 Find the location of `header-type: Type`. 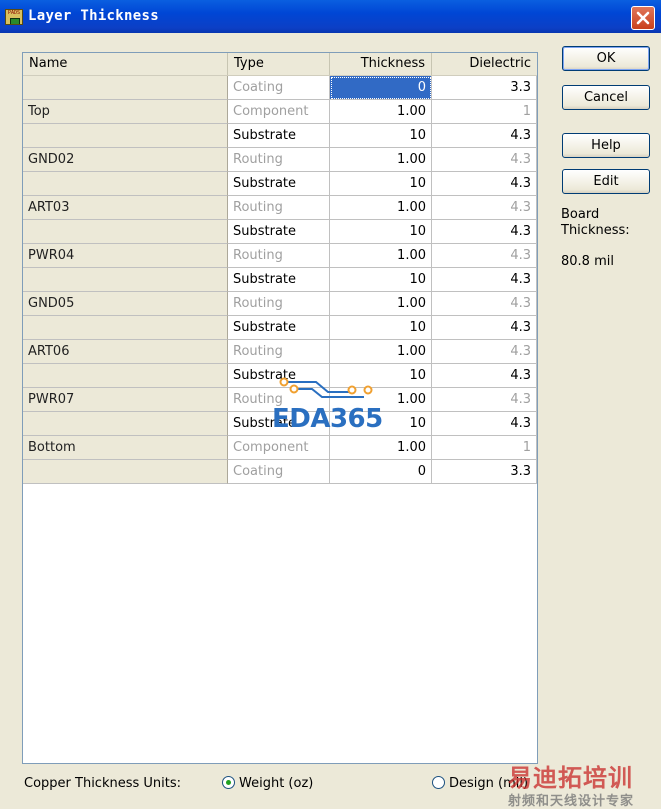

header-type: Type is located at coordinates (279, 64).